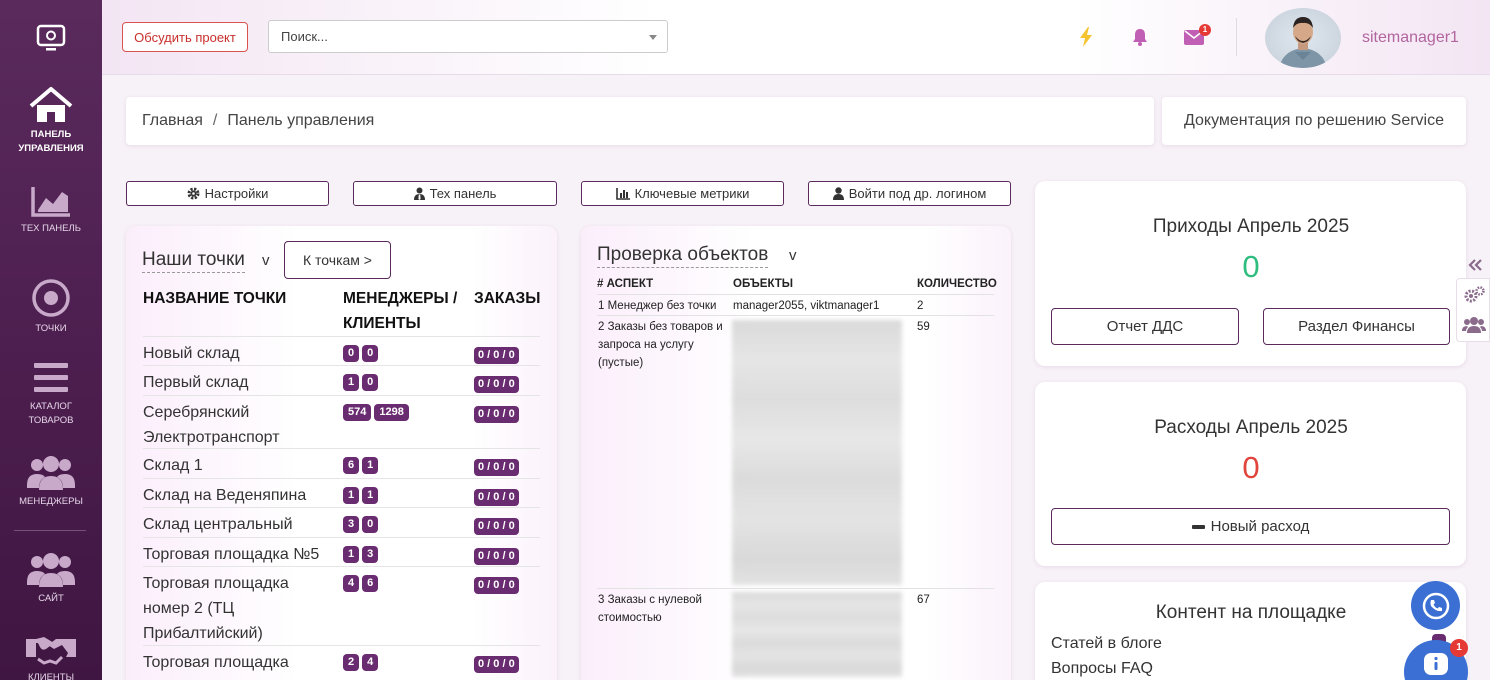 The height and width of the screenshot is (680, 1490). I want to click on table-row: Торговая площадка №5 1 3 0 / 0 / 0, so click(341, 551).